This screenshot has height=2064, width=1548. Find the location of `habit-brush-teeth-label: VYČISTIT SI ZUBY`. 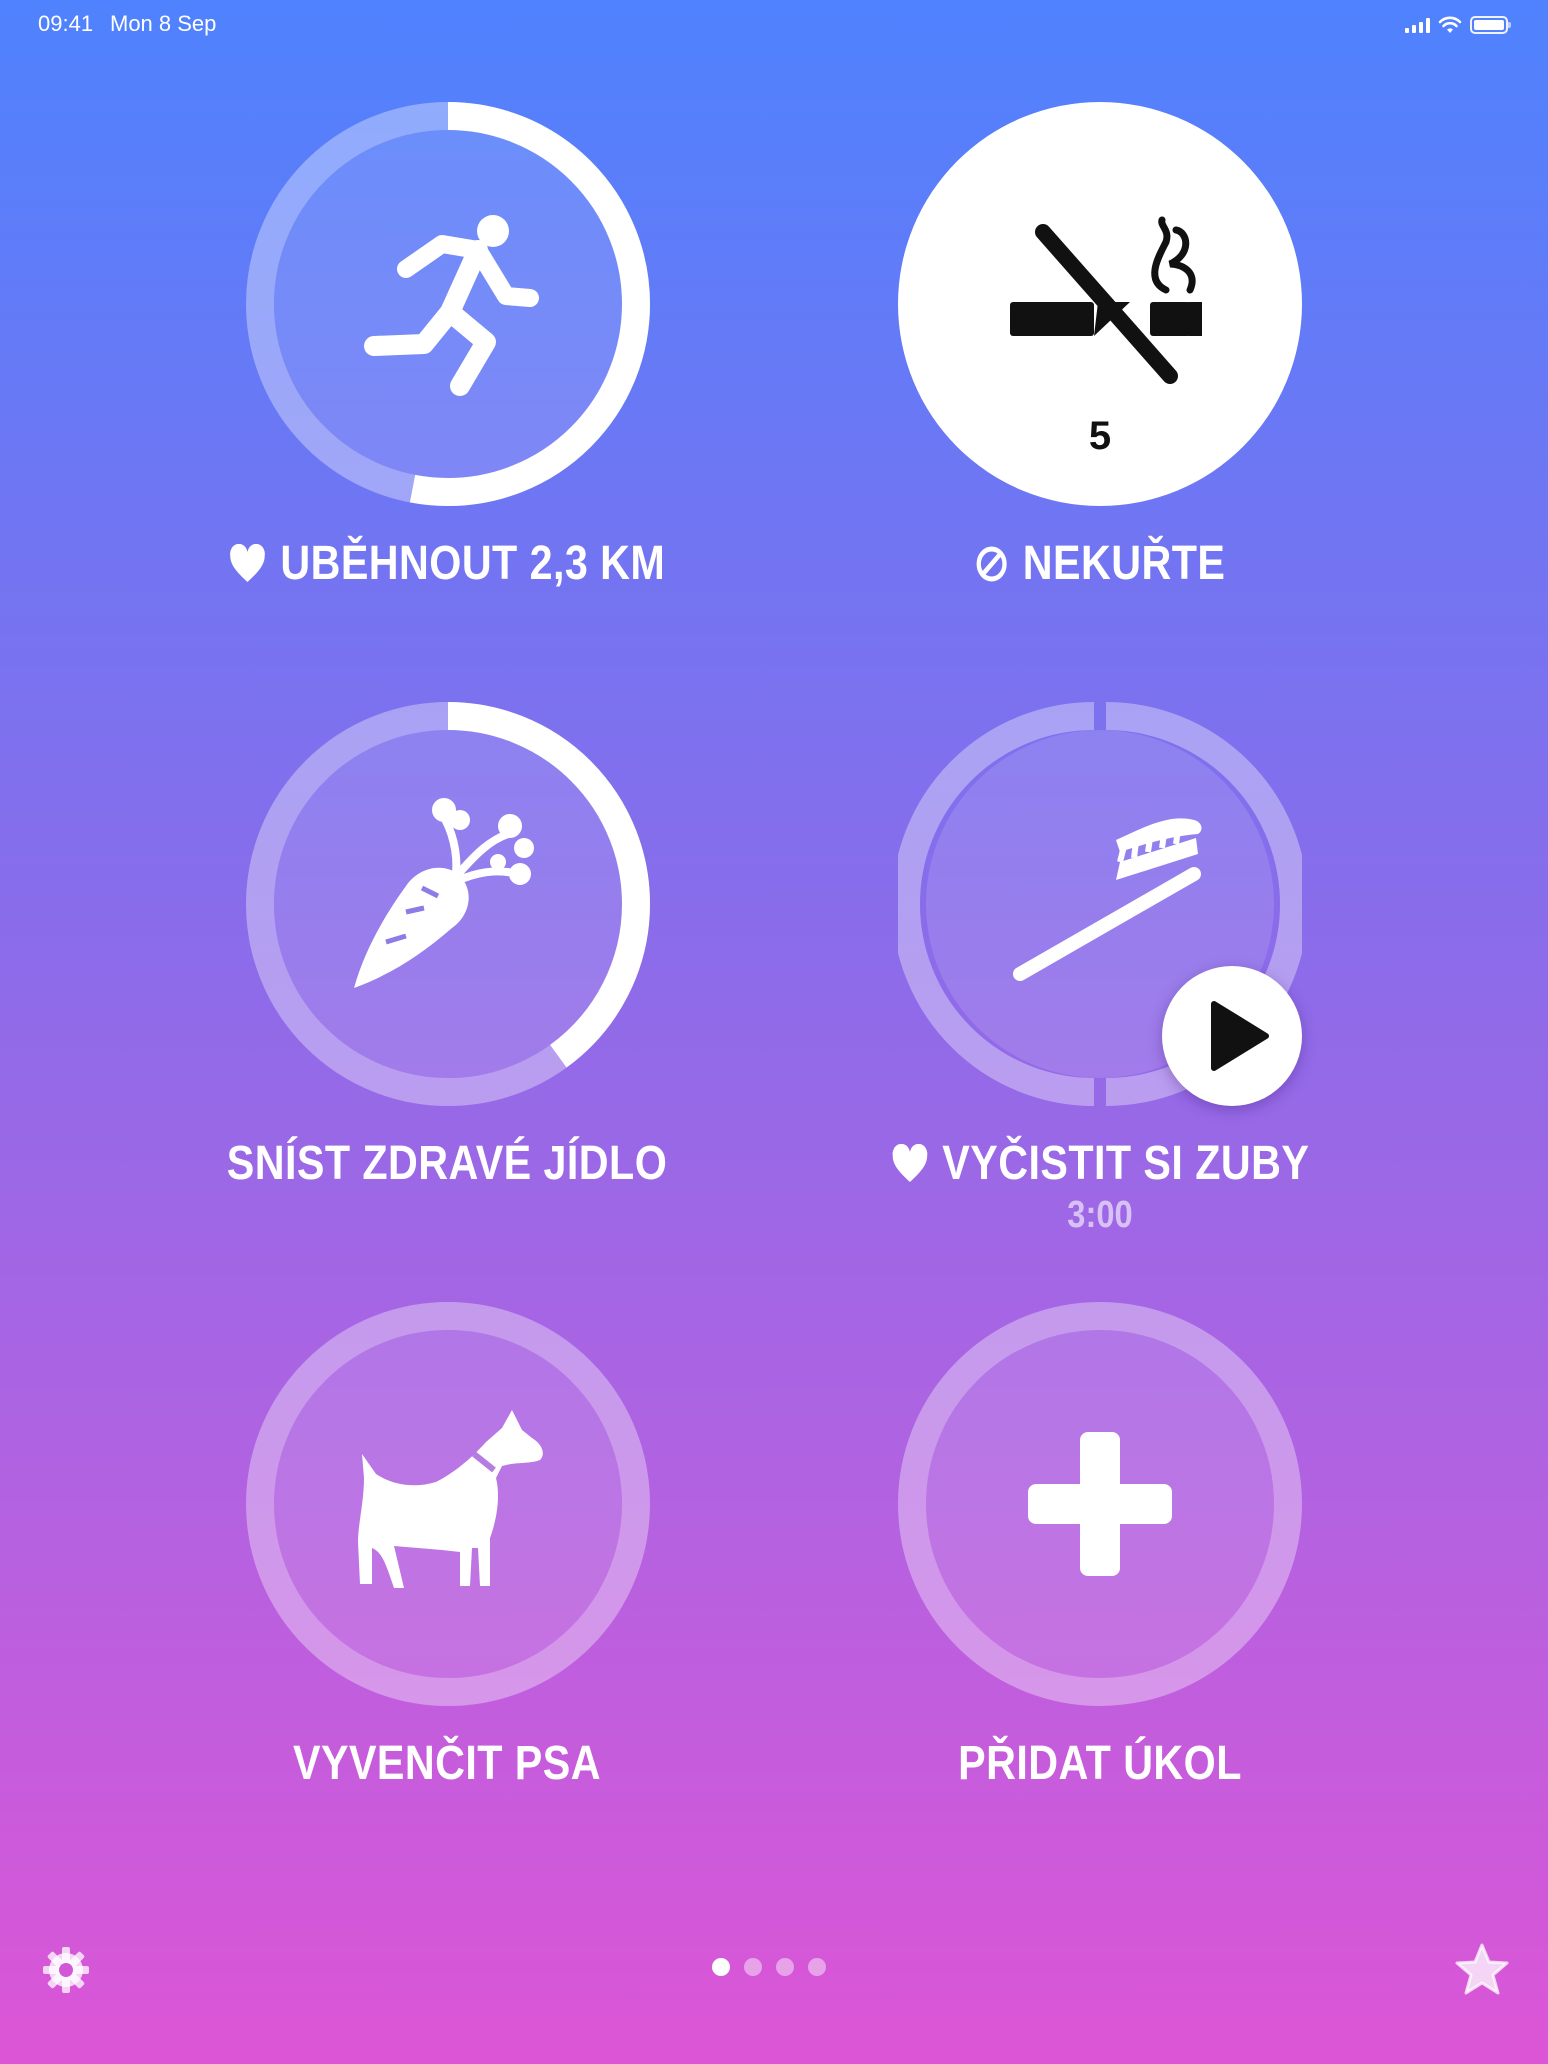

habit-brush-teeth-label: VYČISTIT SI ZUBY is located at coordinates (1100, 1163).